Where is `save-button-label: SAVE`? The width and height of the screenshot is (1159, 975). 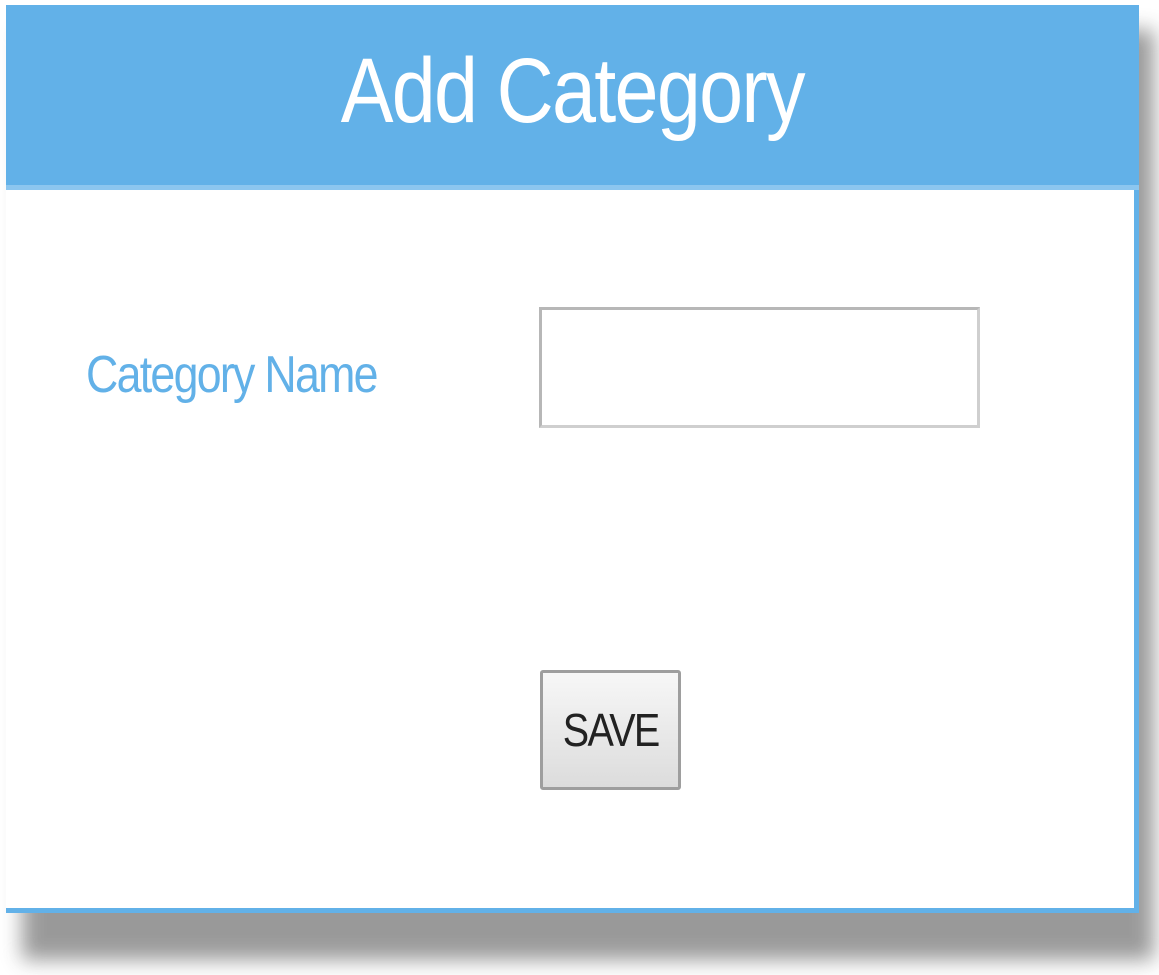 save-button-label: SAVE is located at coordinates (611, 730).